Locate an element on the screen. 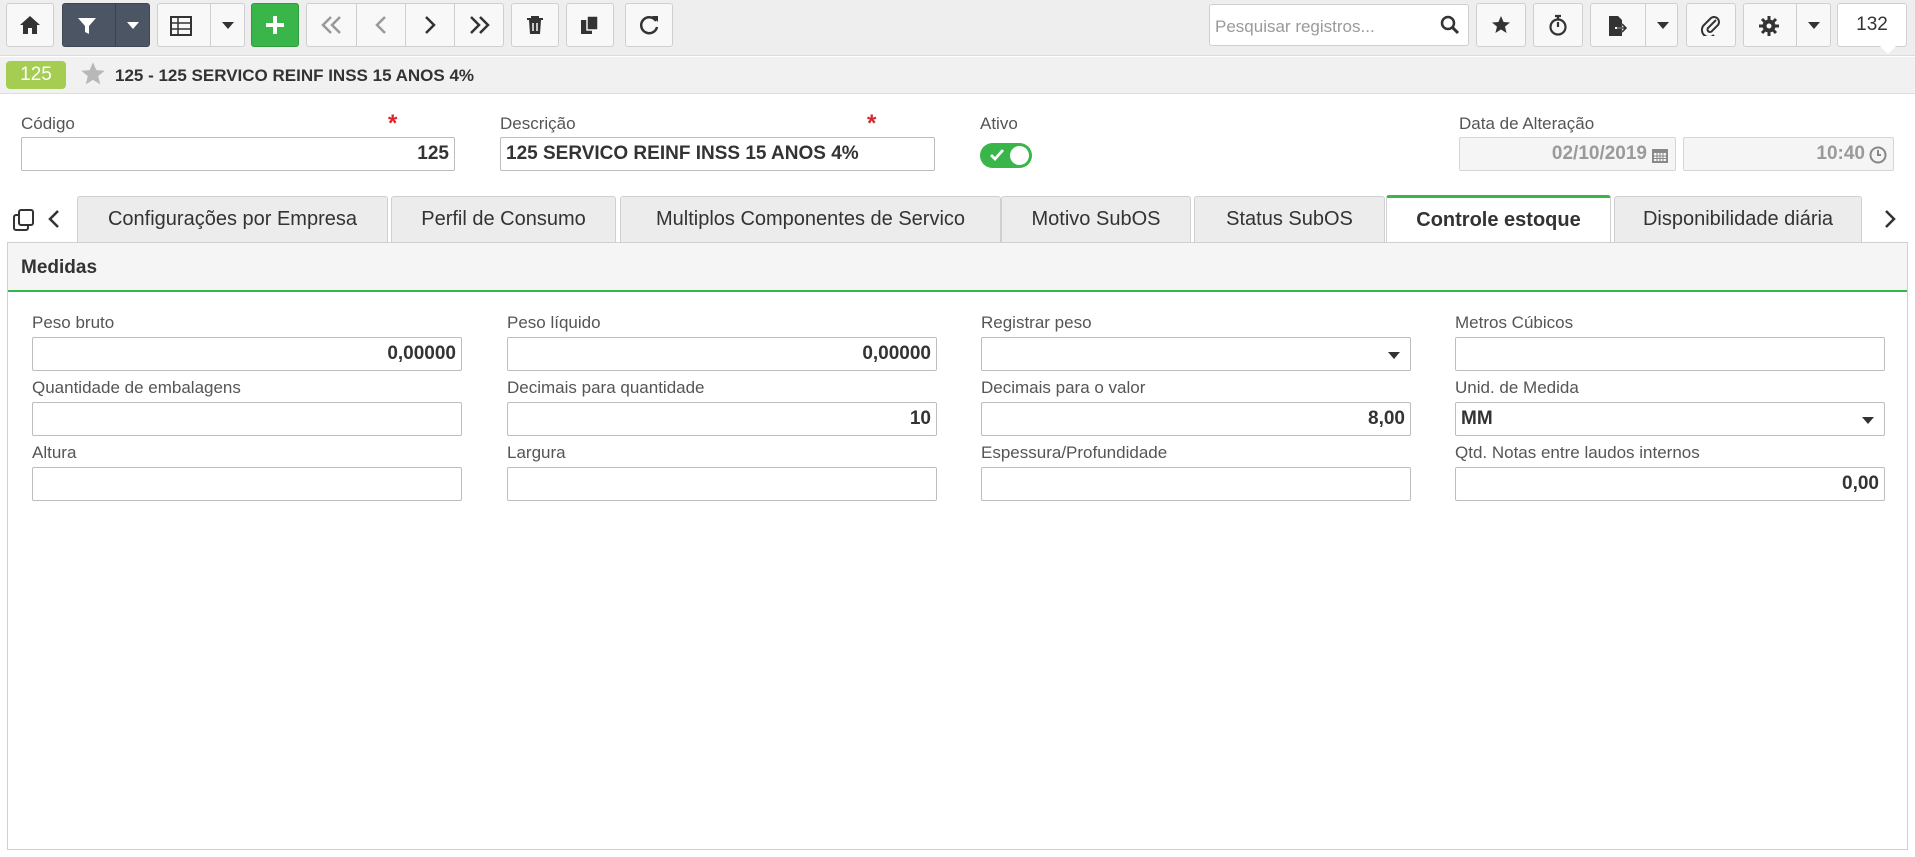  espessura-label: Espessura/Profundidade is located at coordinates (1074, 452).